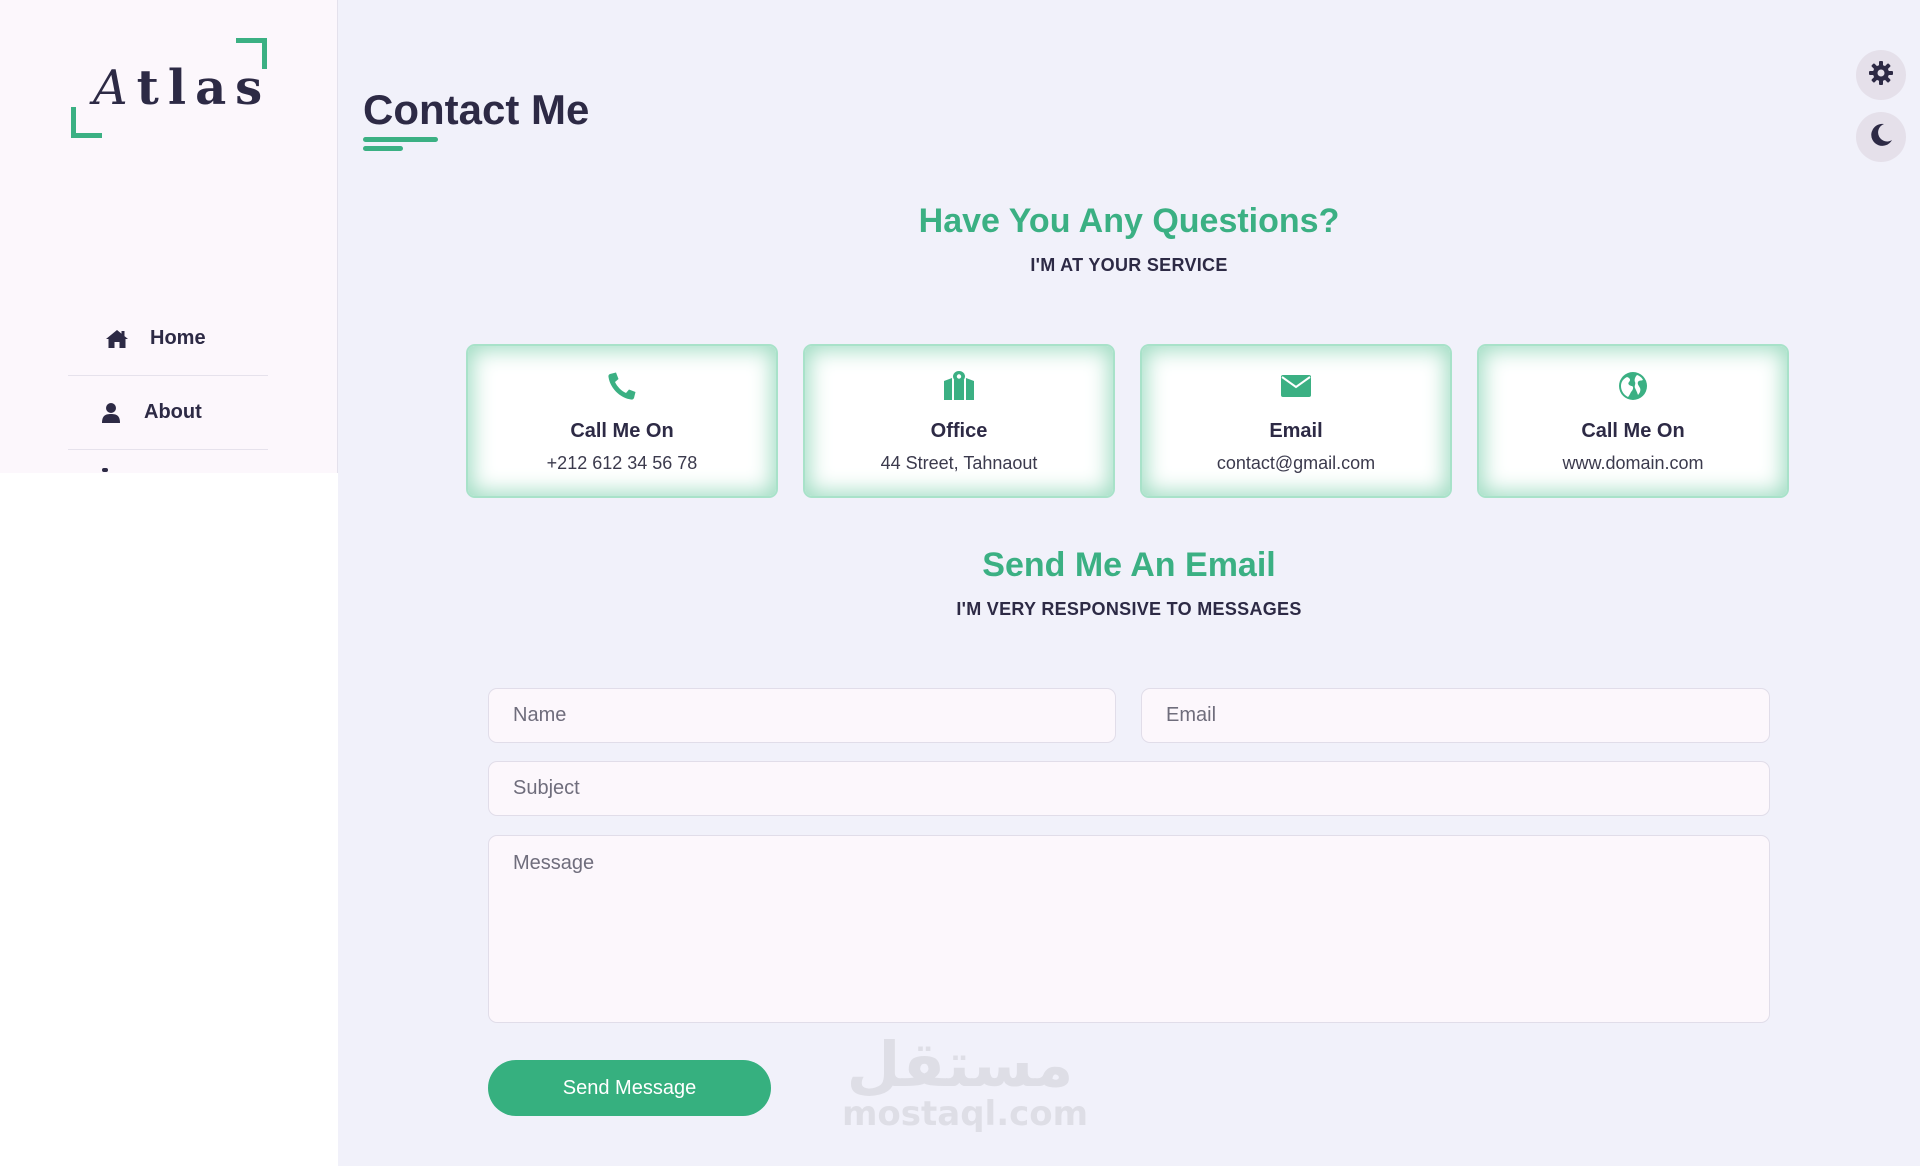 The image size is (1920, 1166). Describe the element at coordinates (622, 463) in the screenshot. I see `card-value: +212 612 34 56 78` at that location.